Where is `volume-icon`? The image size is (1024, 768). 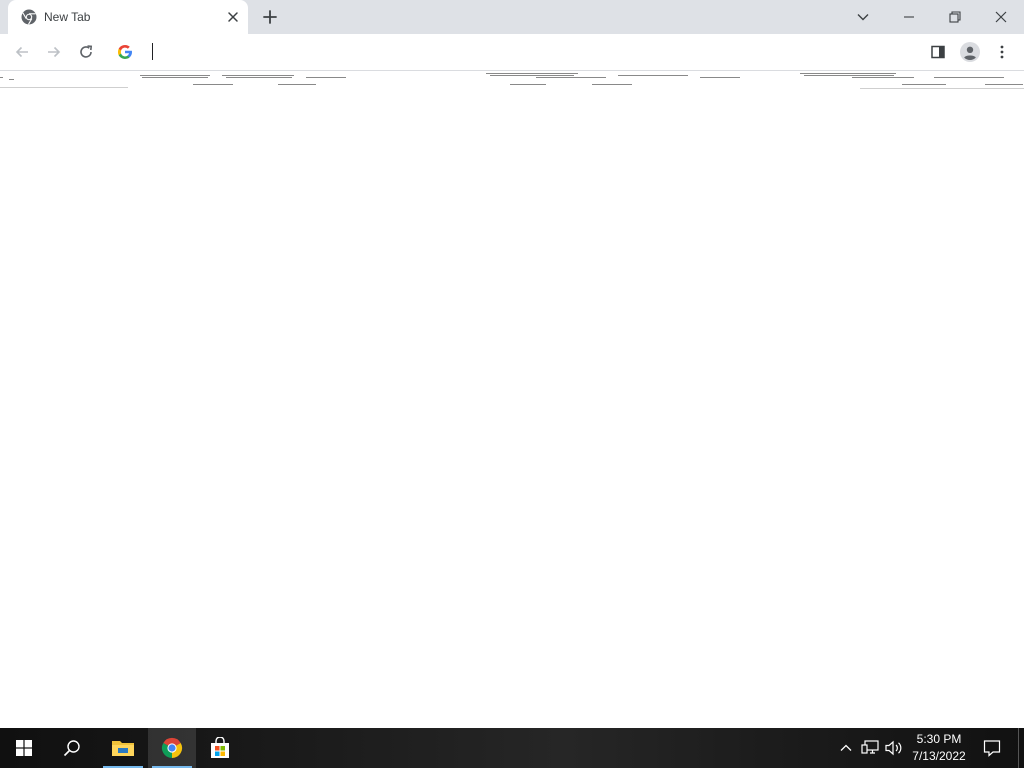 volume-icon is located at coordinates (893, 748).